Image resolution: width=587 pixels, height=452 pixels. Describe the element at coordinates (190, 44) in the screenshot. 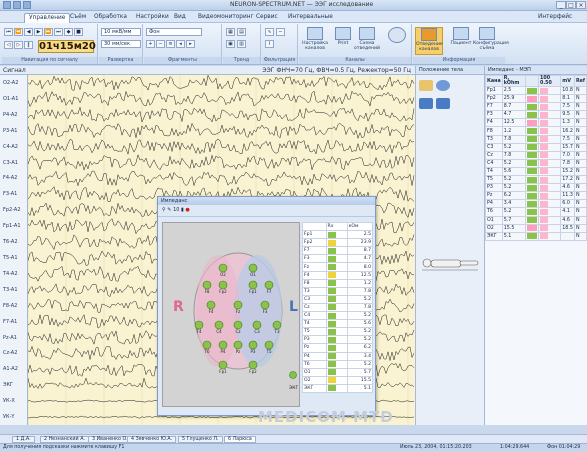

I see `fragment-next-icon: ▸` at that location.